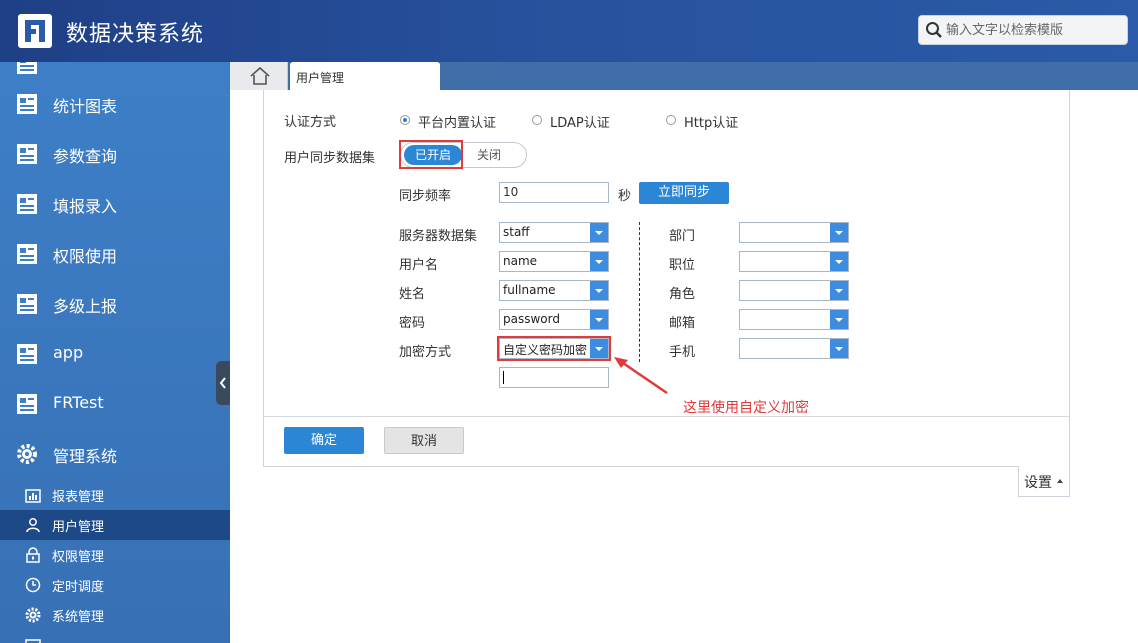  Describe the element at coordinates (85, 206) in the screenshot. I see `sidebar-item-label: 填报录入` at that location.